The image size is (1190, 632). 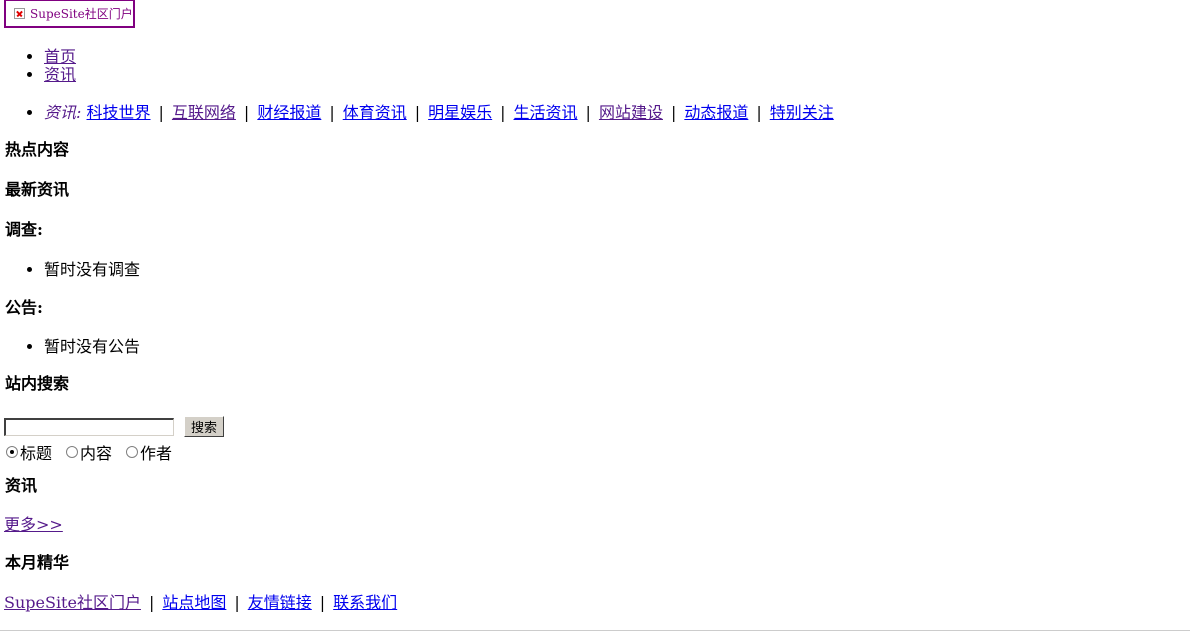 I want to click on poll-list: 暂时没有调查, so click(x=70, y=270).